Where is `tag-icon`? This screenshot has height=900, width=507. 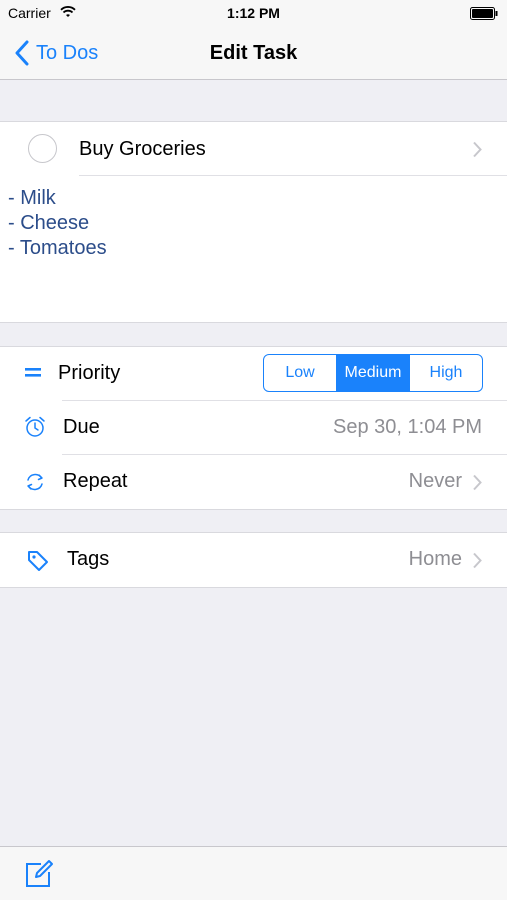
tag-icon is located at coordinates (38, 561).